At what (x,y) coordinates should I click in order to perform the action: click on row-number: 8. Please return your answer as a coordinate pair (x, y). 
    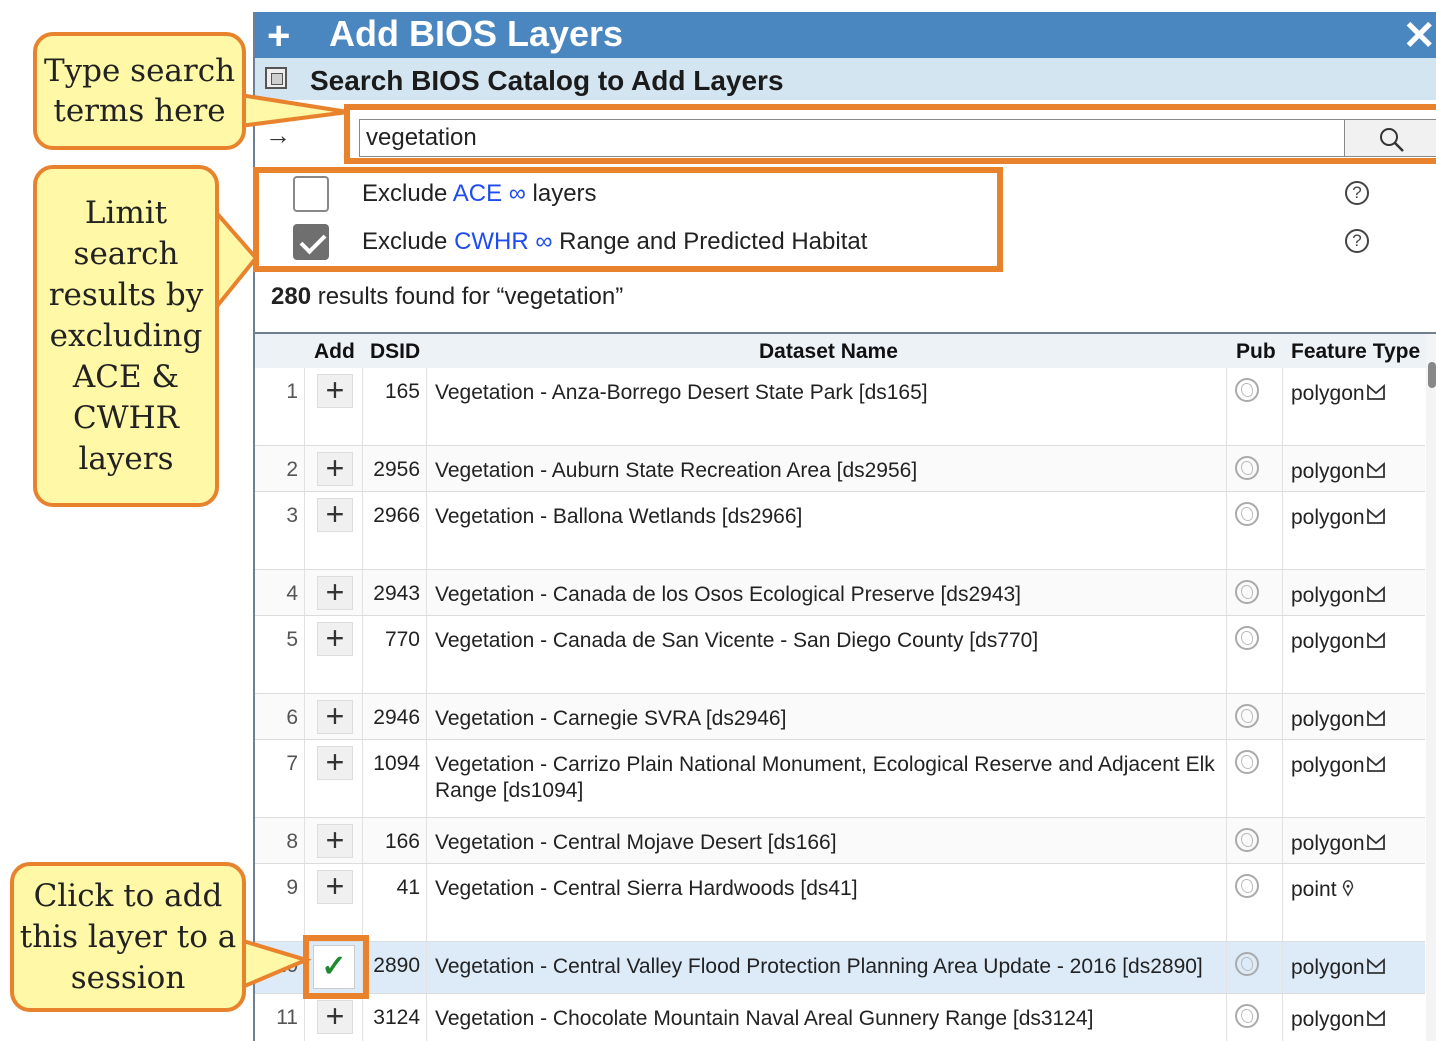
    Looking at the image, I should click on (280, 840).